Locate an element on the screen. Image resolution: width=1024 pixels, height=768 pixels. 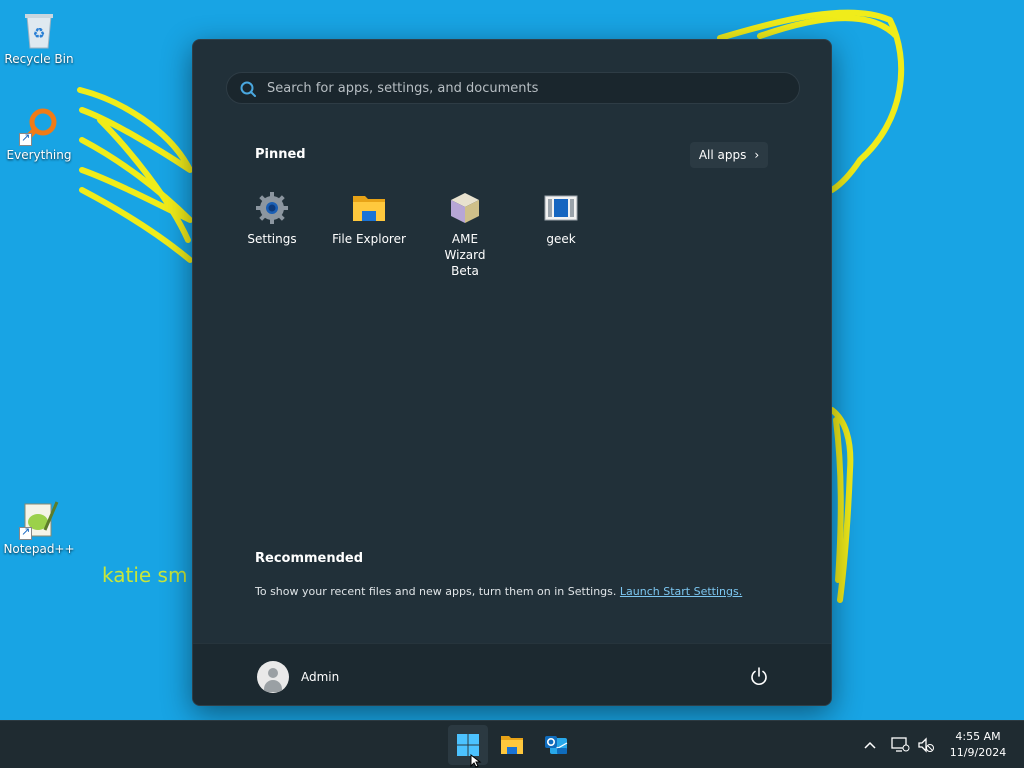
desktop-icon-everything: Everything is located at coordinates (39, 134).